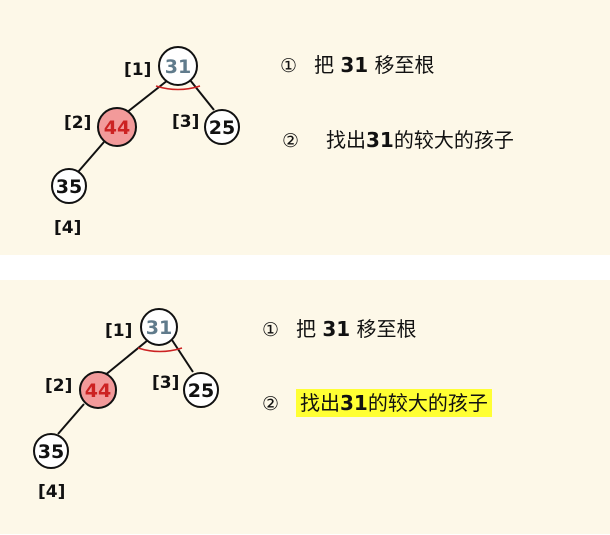 The height and width of the screenshot is (535, 610). What do you see at coordinates (305, 267) in the screenshot?
I see `panel-divider` at bounding box center [305, 267].